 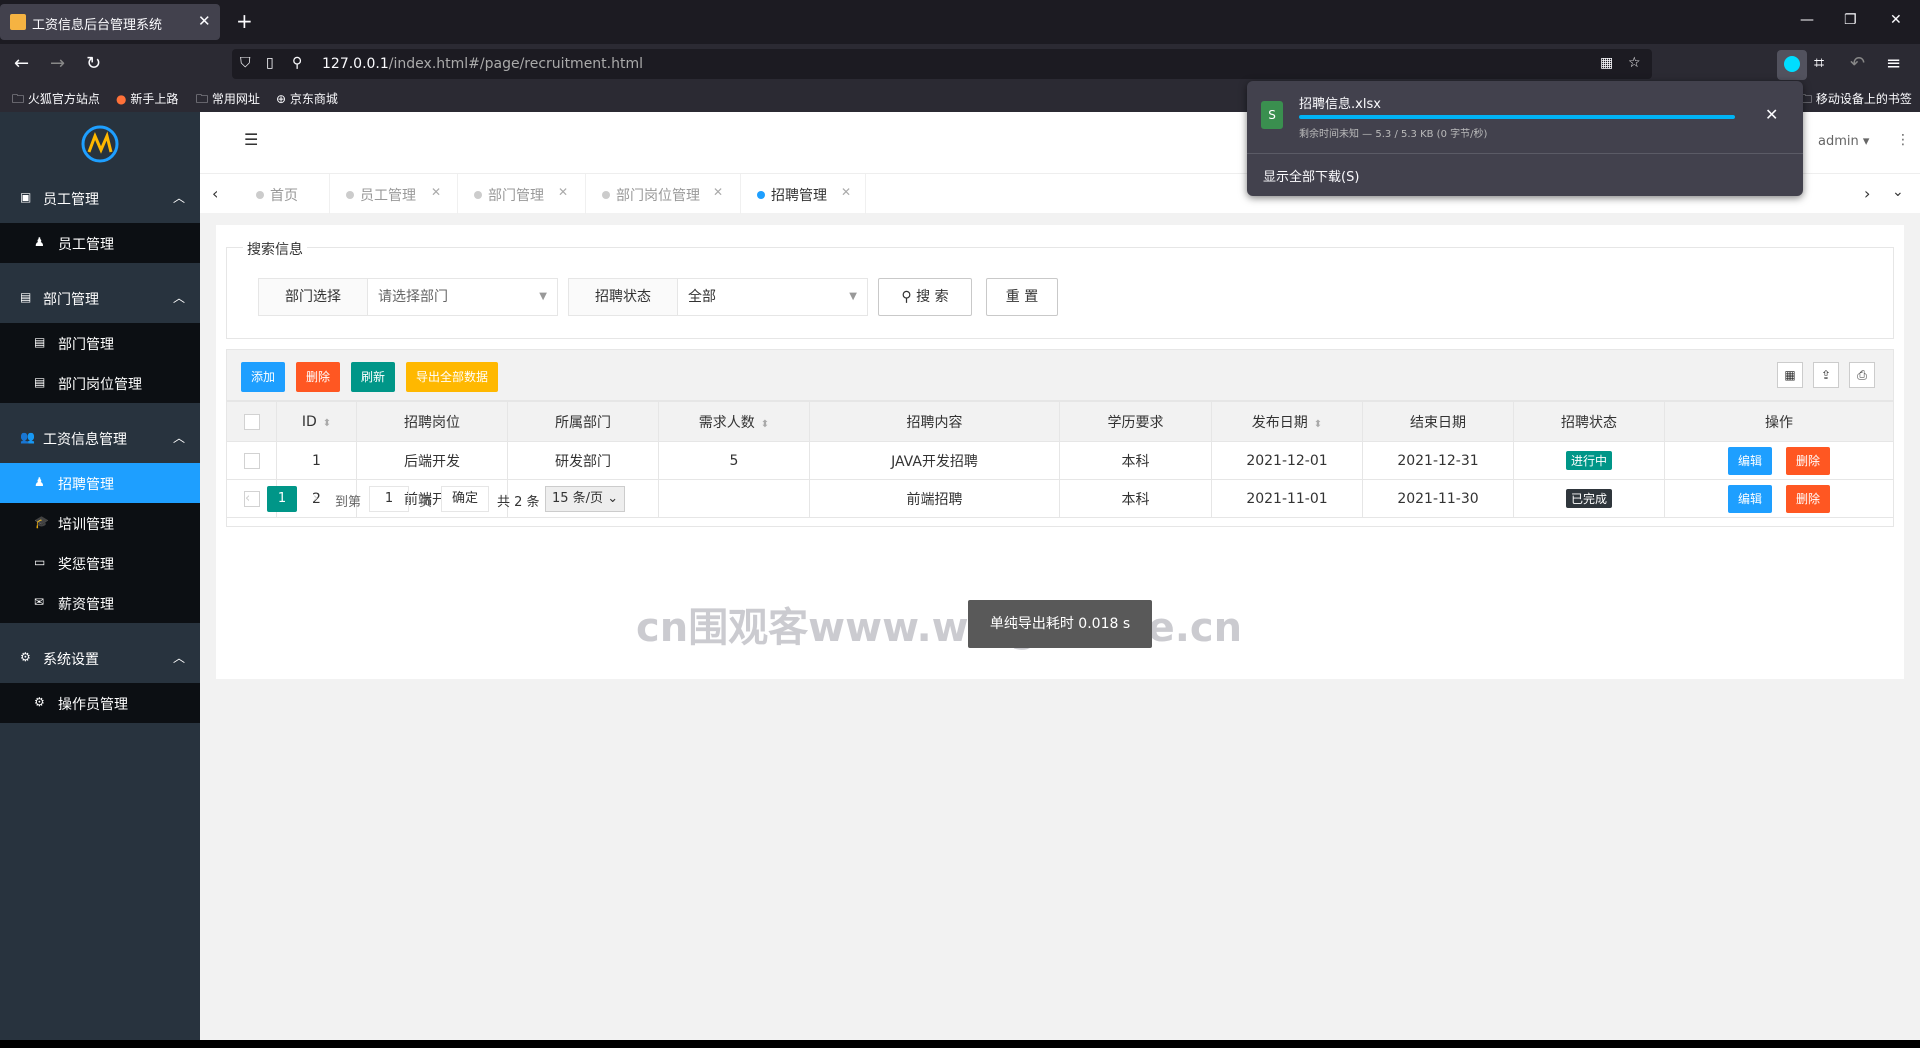 What do you see at coordinates (228, 100) in the screenshot?
I see `bookmark-item: 🗀 常用网址` at bounding box center [228, 100].